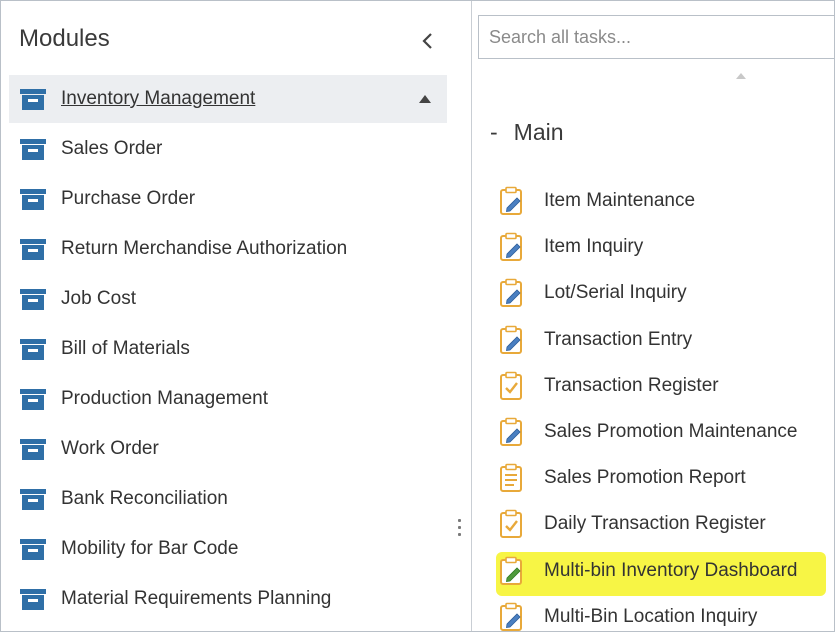  I want to click on task-label: Multi-Bin Location Inquiry, so click(651, 616).